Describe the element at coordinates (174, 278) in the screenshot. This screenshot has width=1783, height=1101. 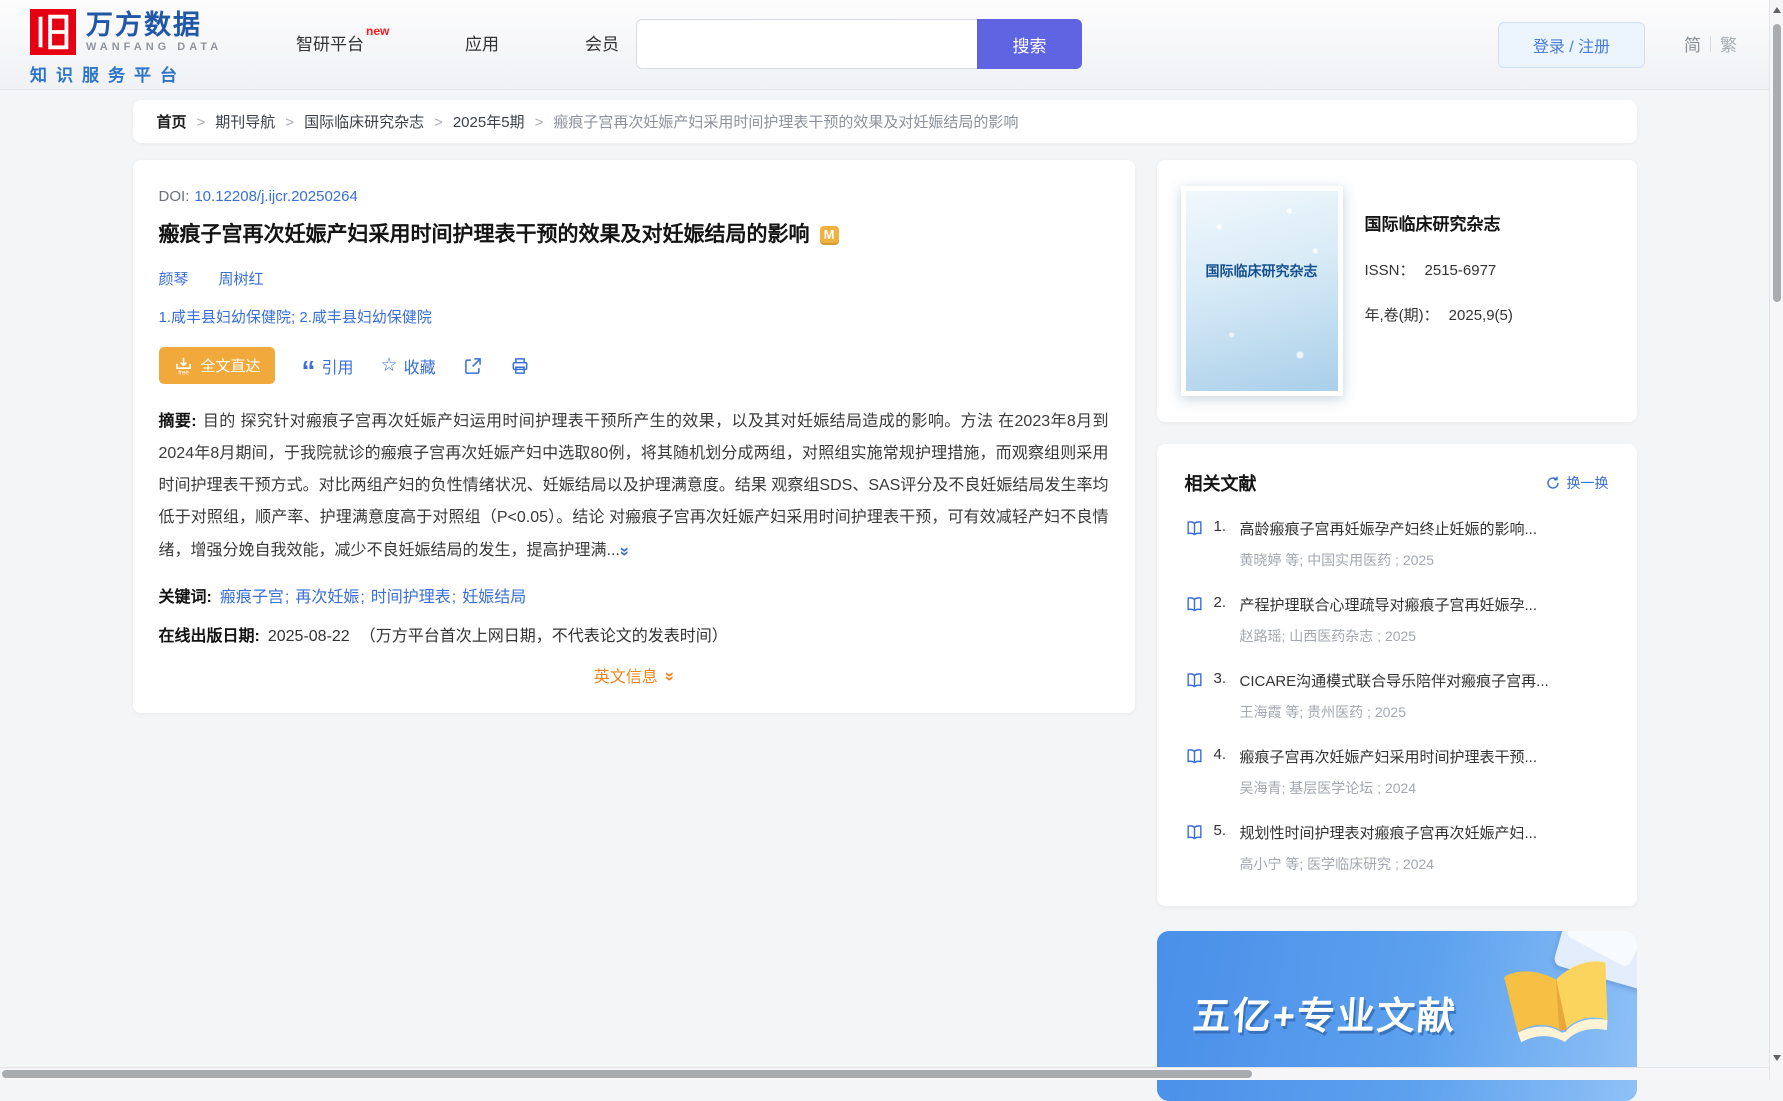
I see `author-link: 颜琴` at that location.